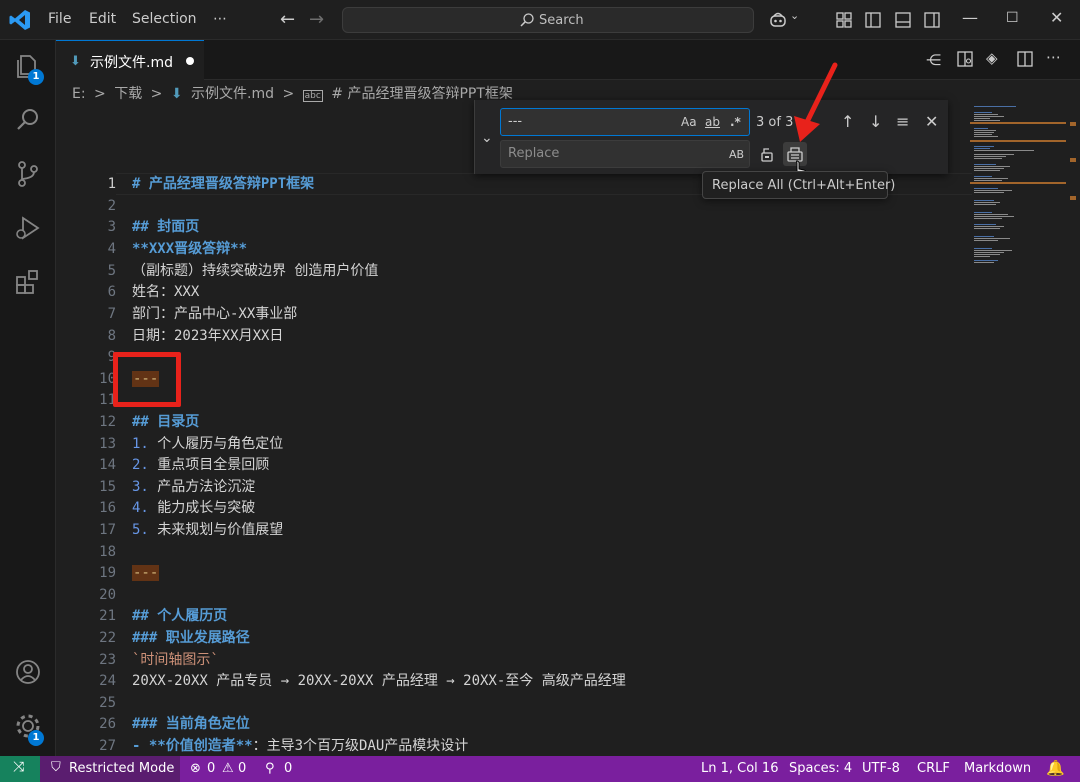  I want to click on find-input-value: ---, so click(515, 121).